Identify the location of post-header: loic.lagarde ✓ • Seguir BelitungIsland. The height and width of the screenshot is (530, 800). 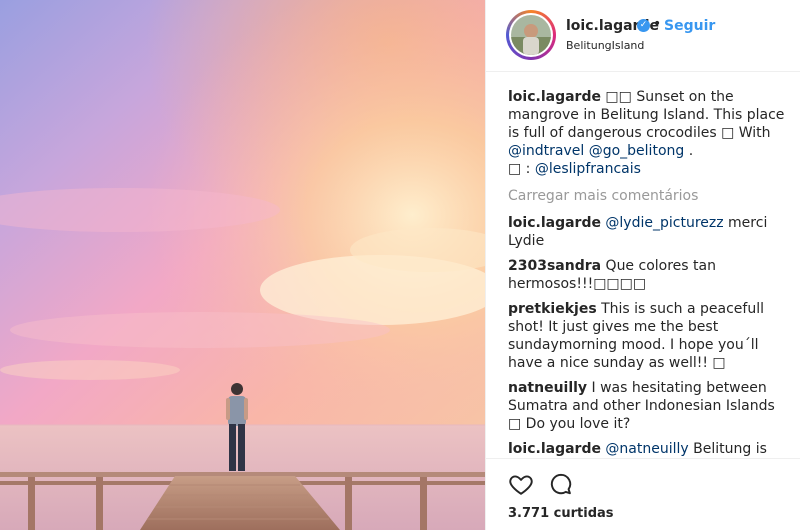
(643, 36).